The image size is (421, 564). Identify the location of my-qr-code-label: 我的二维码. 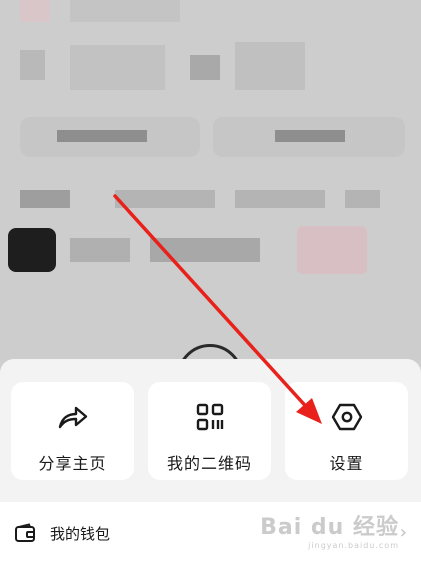
(209, 463).